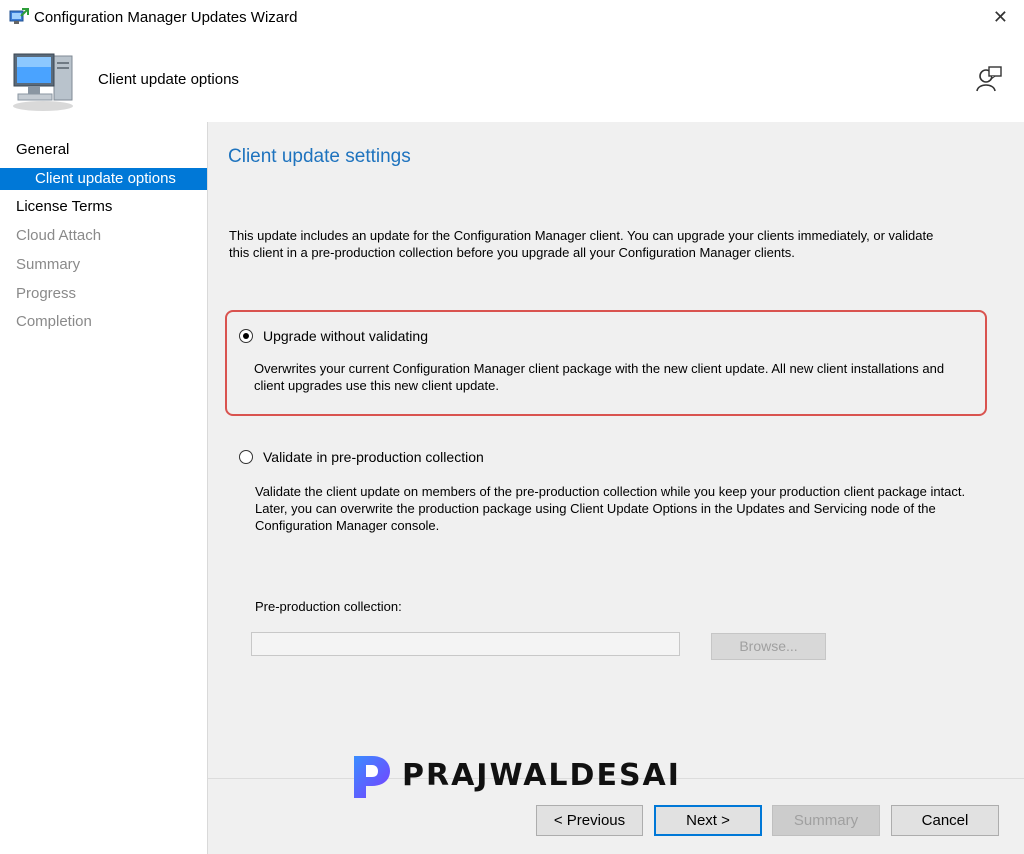 The image size is (1024, 854). Describe the element at coordinates (826, 820) in the screenshot. I see `summary-button: Summary` at that location.